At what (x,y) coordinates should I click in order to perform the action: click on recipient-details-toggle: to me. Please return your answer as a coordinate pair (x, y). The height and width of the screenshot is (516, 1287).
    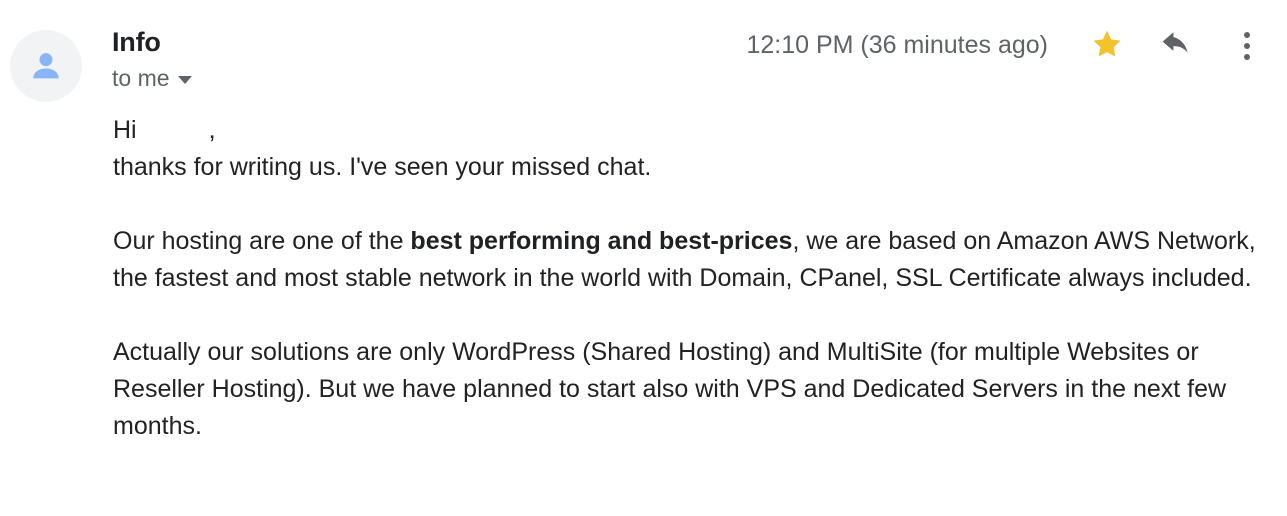
    Looking at the image, I should click on (152, 78).